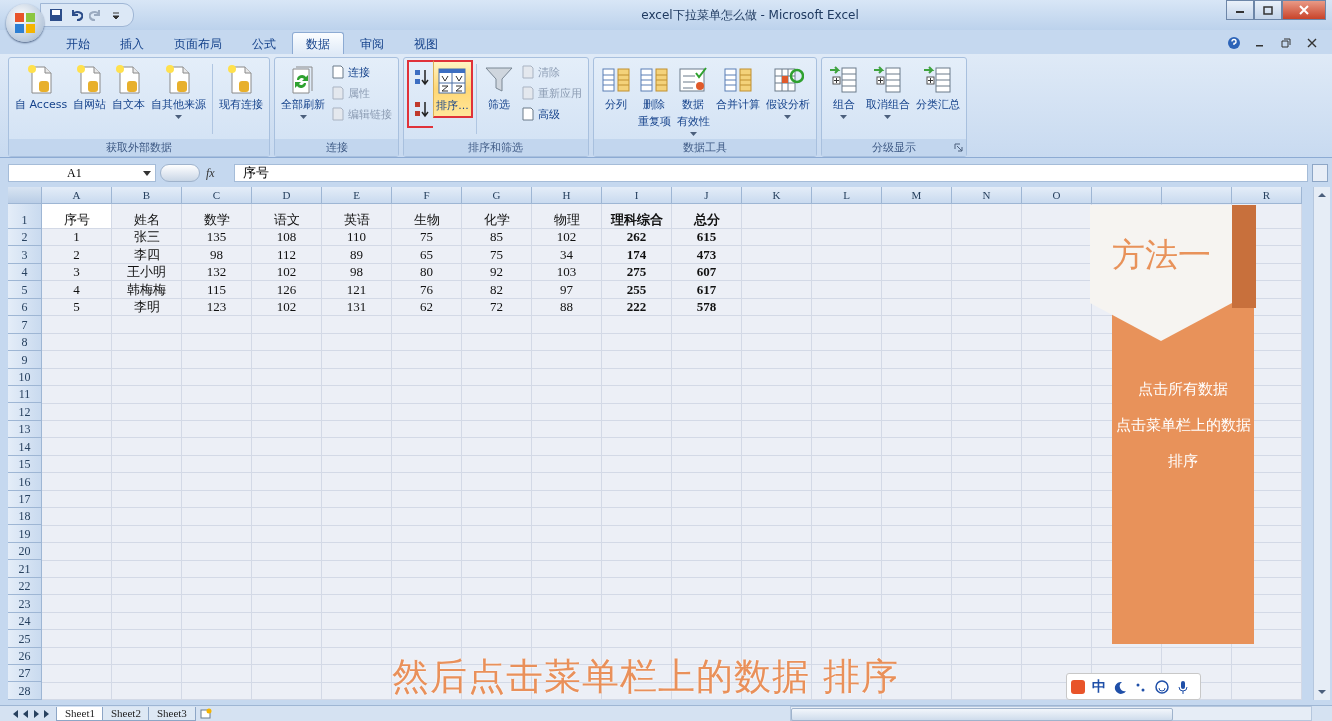  What do you see at coordinates (527, 72) in the screenshot?
I see `page-icon` at bounding box center [527, 72].